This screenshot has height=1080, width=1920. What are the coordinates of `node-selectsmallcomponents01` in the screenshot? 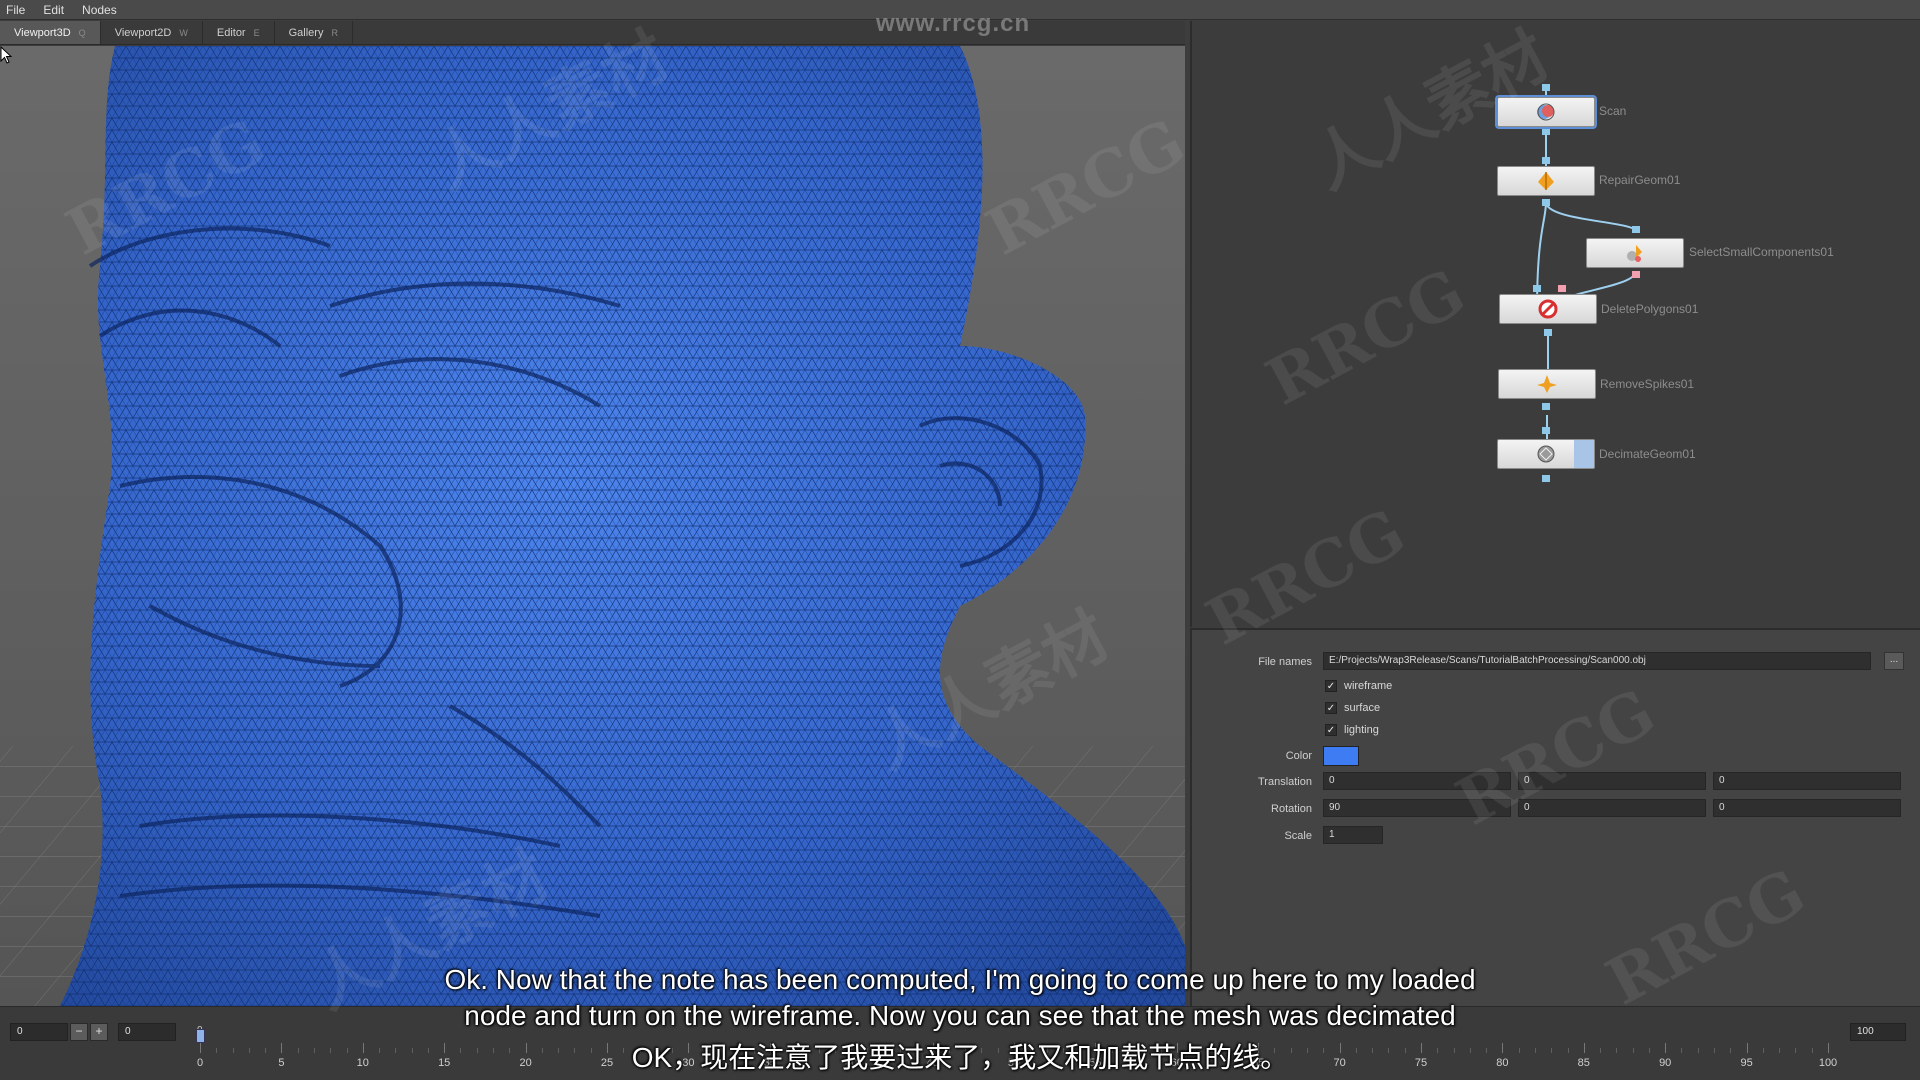 It's located at (1635, 253).